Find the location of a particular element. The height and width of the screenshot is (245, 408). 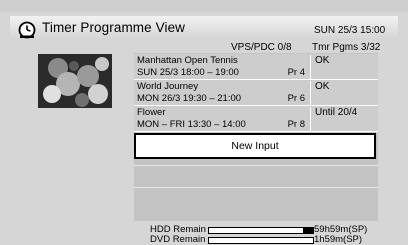

page-title: Timer Programme View is located at coordinates (114, 27).